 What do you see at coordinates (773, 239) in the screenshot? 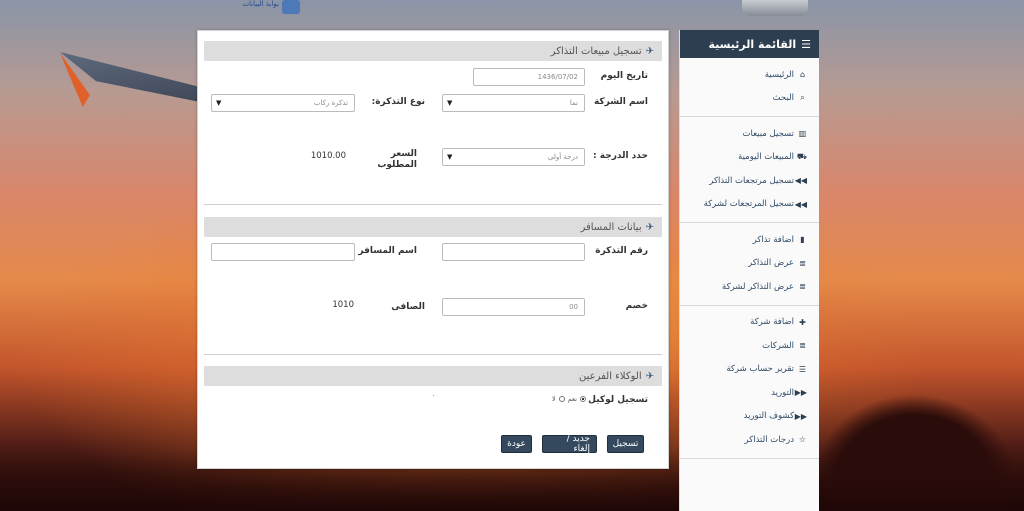
I see `sidebar-item-label: اضافة تذاكر` at bounding box center [773, 239].